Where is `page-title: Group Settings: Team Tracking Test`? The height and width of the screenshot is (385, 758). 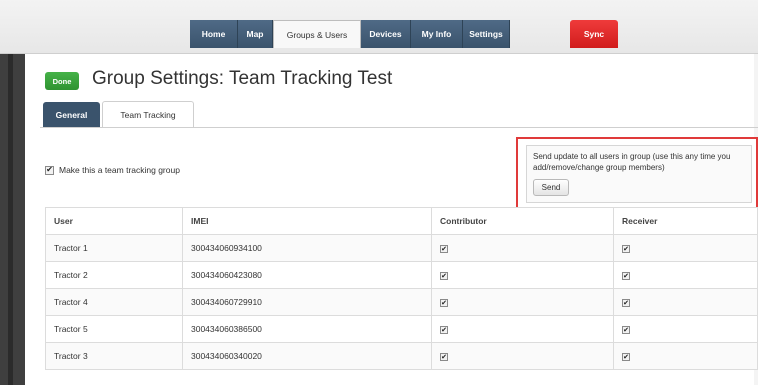
page-title: Group Settings: Team Tracking Test is located at coordinates (242, 78).